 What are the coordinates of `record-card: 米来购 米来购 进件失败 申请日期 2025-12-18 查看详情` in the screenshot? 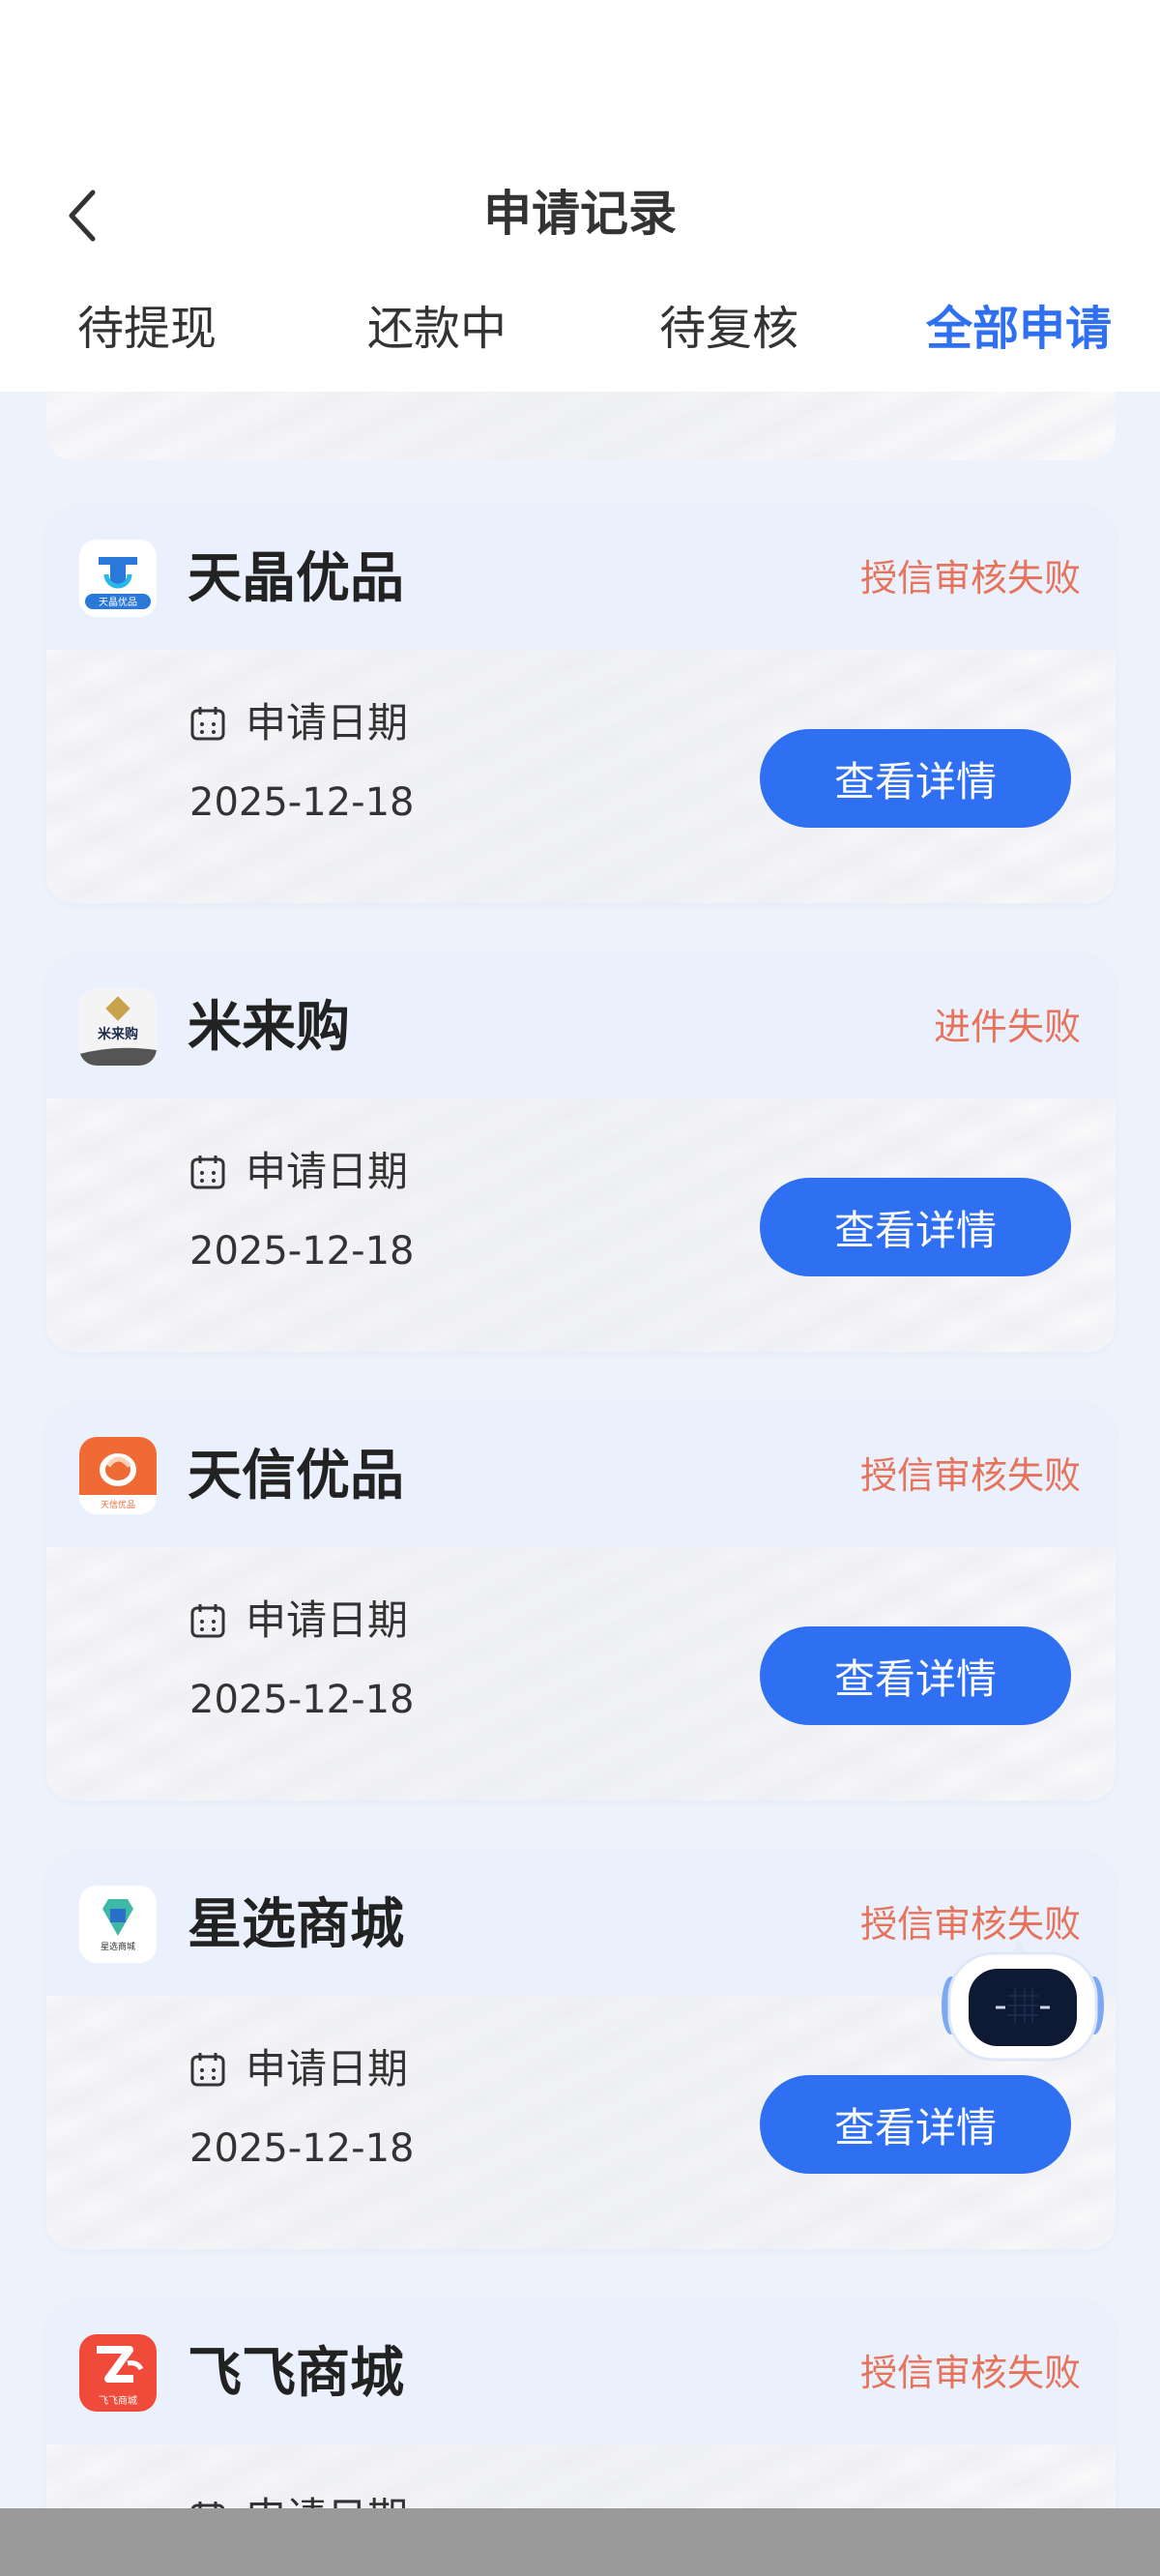 It's located at (581, 1153).